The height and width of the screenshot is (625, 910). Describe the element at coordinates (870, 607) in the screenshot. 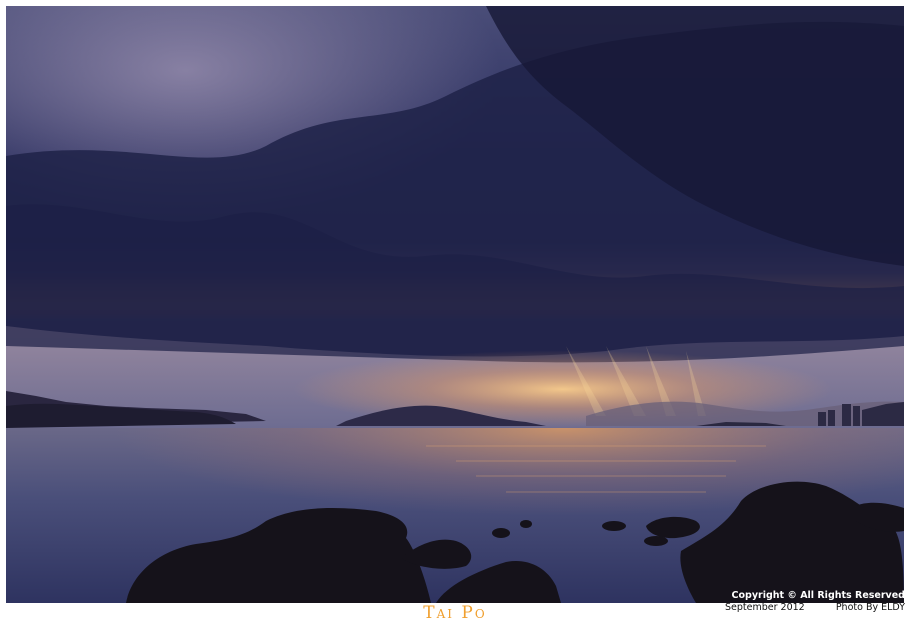

I see `photographer-credit: Photo By ELDY` at that location.